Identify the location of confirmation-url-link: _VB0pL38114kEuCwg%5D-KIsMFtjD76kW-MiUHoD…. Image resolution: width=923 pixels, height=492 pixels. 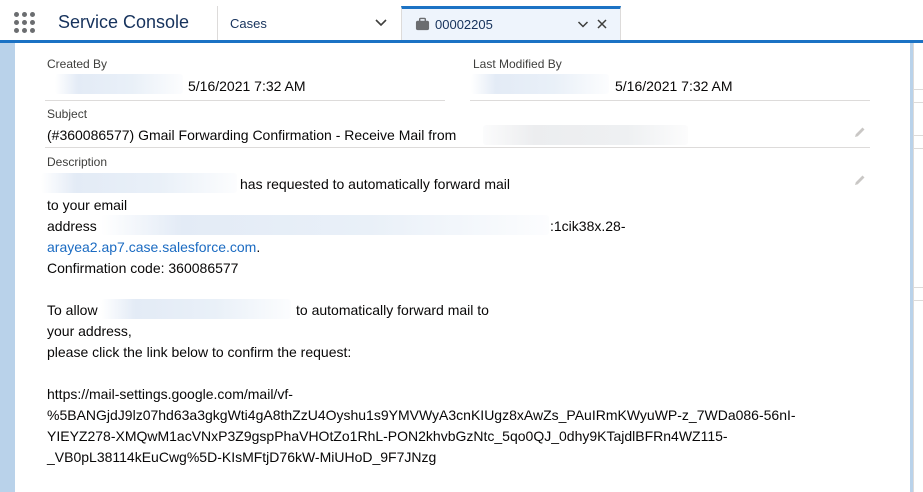
(241, 457).